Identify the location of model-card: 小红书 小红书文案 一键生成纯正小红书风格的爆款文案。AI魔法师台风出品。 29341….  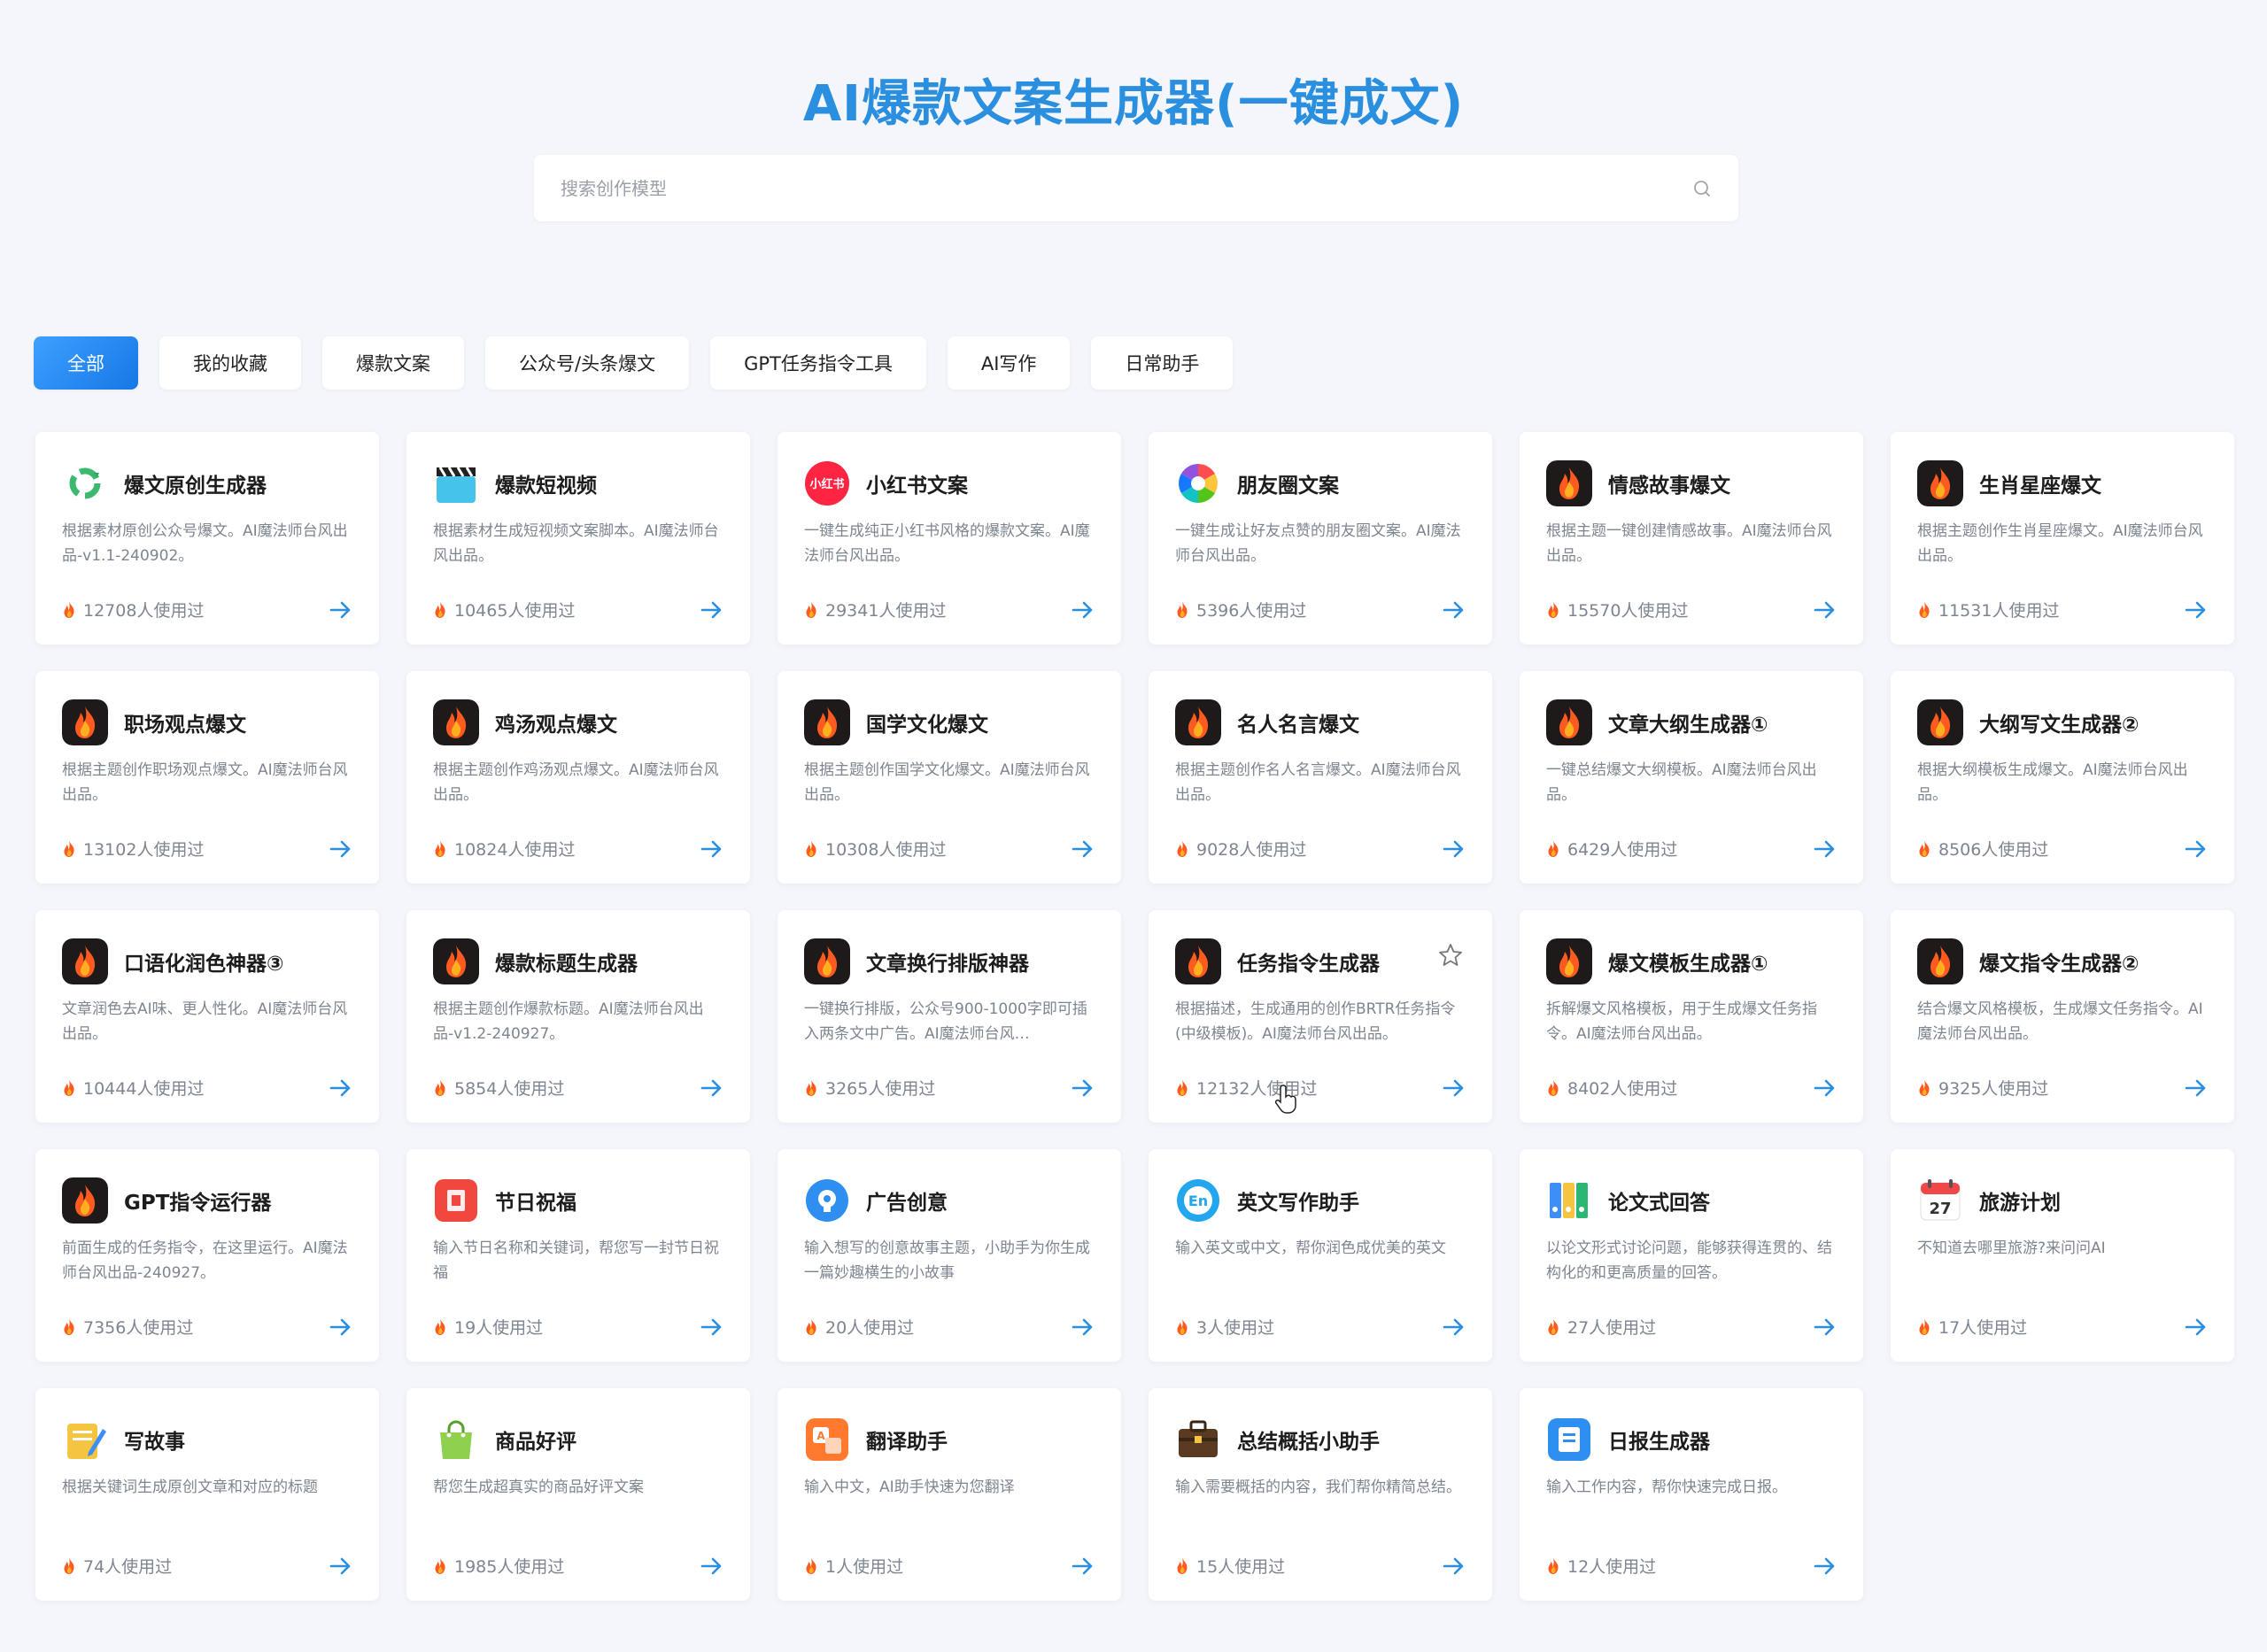
(949, 538).